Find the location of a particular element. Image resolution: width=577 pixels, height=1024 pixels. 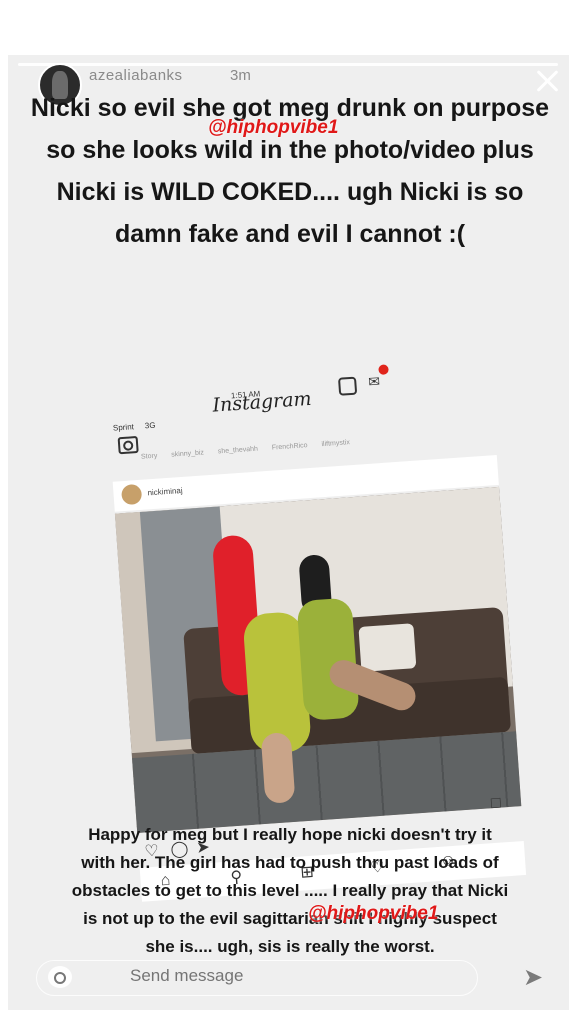

timestamp: 3m is located at coordinates (240, 75).